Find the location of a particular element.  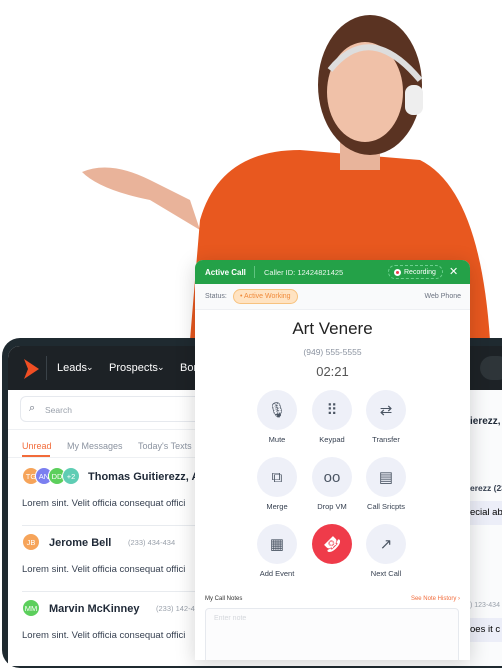

nav-prospects: Prospects is located at coordinates (133, 368).